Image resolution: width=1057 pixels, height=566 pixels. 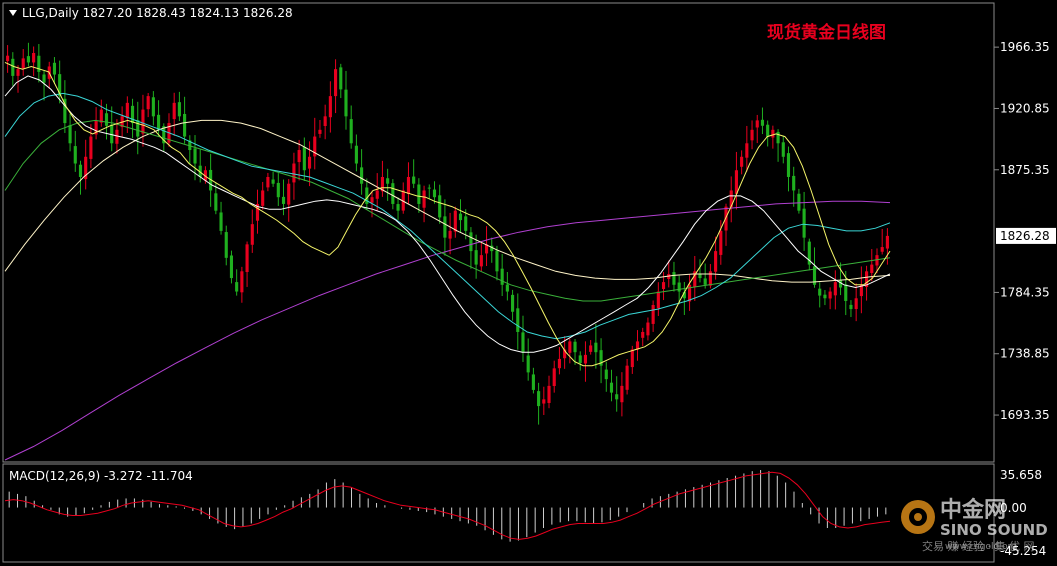 What do you see at coordinates (918, 517) in the screenshot?
I see `logo-icon-dot` at bounding box center [918, 517].